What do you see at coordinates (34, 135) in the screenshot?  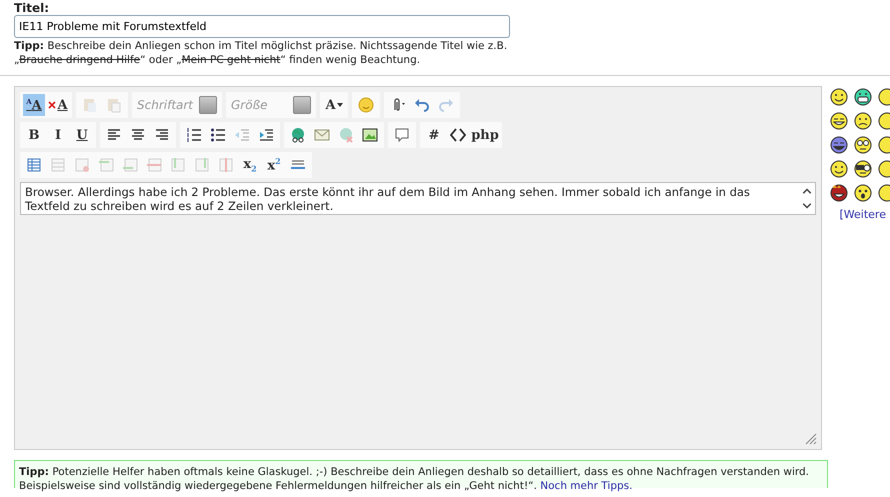 I see `toolbar-button: B` at bounding box center [34, 135].